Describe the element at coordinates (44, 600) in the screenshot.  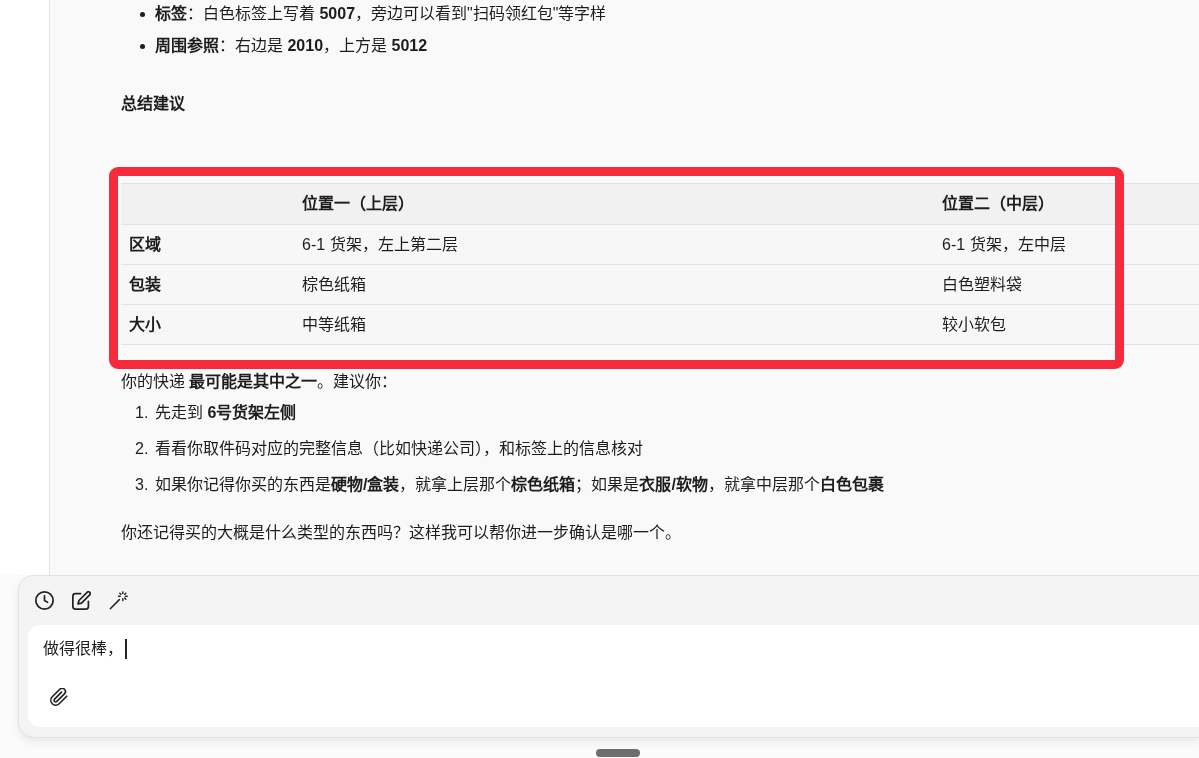
I see `clock-icon` at that location.